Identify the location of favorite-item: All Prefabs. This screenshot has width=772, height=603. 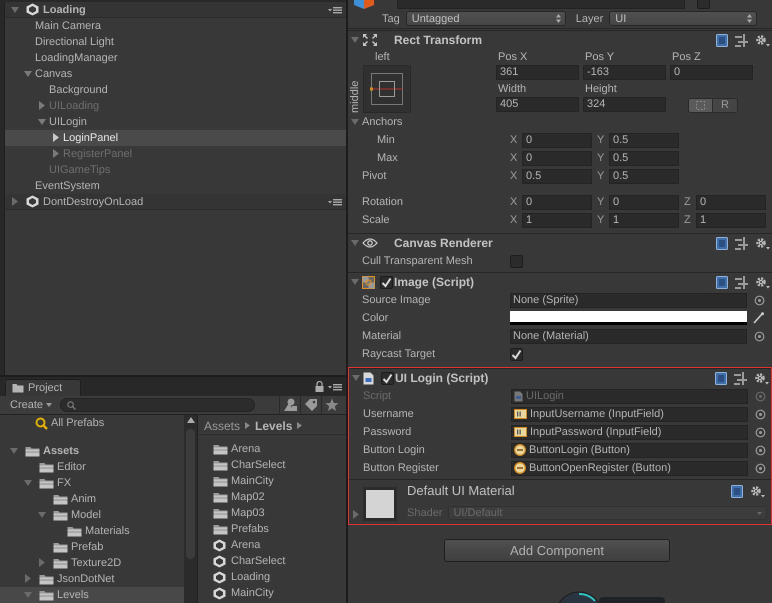
(92, 423).